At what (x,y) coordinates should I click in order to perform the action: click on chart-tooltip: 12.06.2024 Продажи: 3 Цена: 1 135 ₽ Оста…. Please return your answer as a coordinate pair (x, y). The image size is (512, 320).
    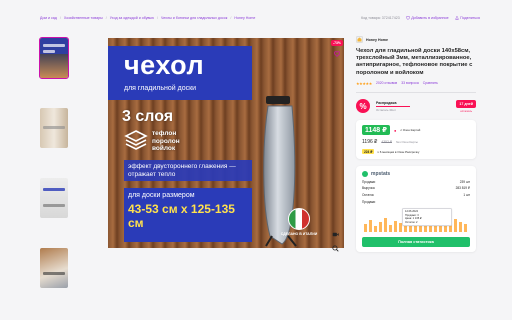
    Looking at the image, I should click on (427, 217).